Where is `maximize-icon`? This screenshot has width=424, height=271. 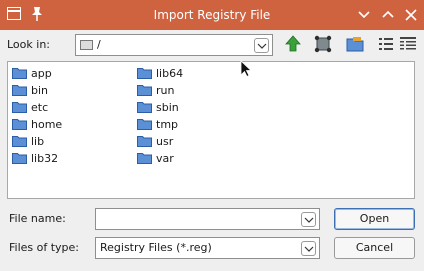
maximize-icon is located at coordinates (388, 15).